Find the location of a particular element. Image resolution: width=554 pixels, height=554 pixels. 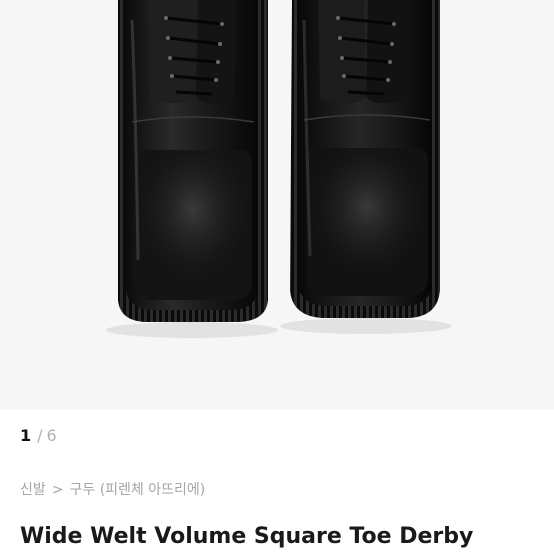

breadcrumb-subcategory: 구두 (피렌체 아뜨리에) is located at coordinates (138, 490).